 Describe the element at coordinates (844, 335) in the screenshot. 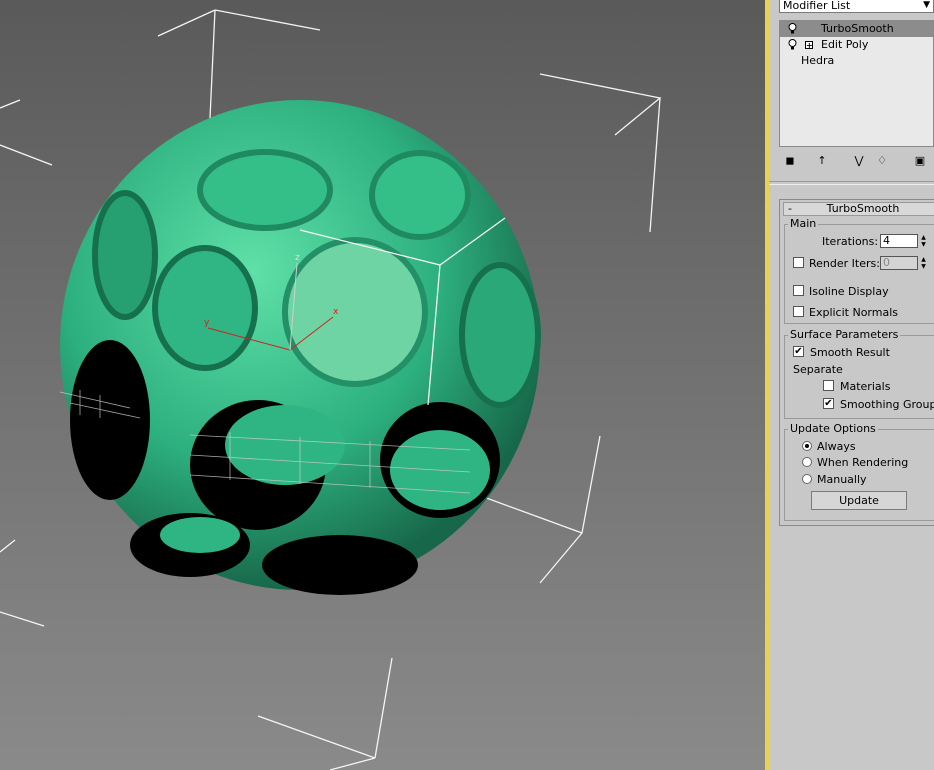

I see `surface-parameters-label: Surface Parameters` at that location.